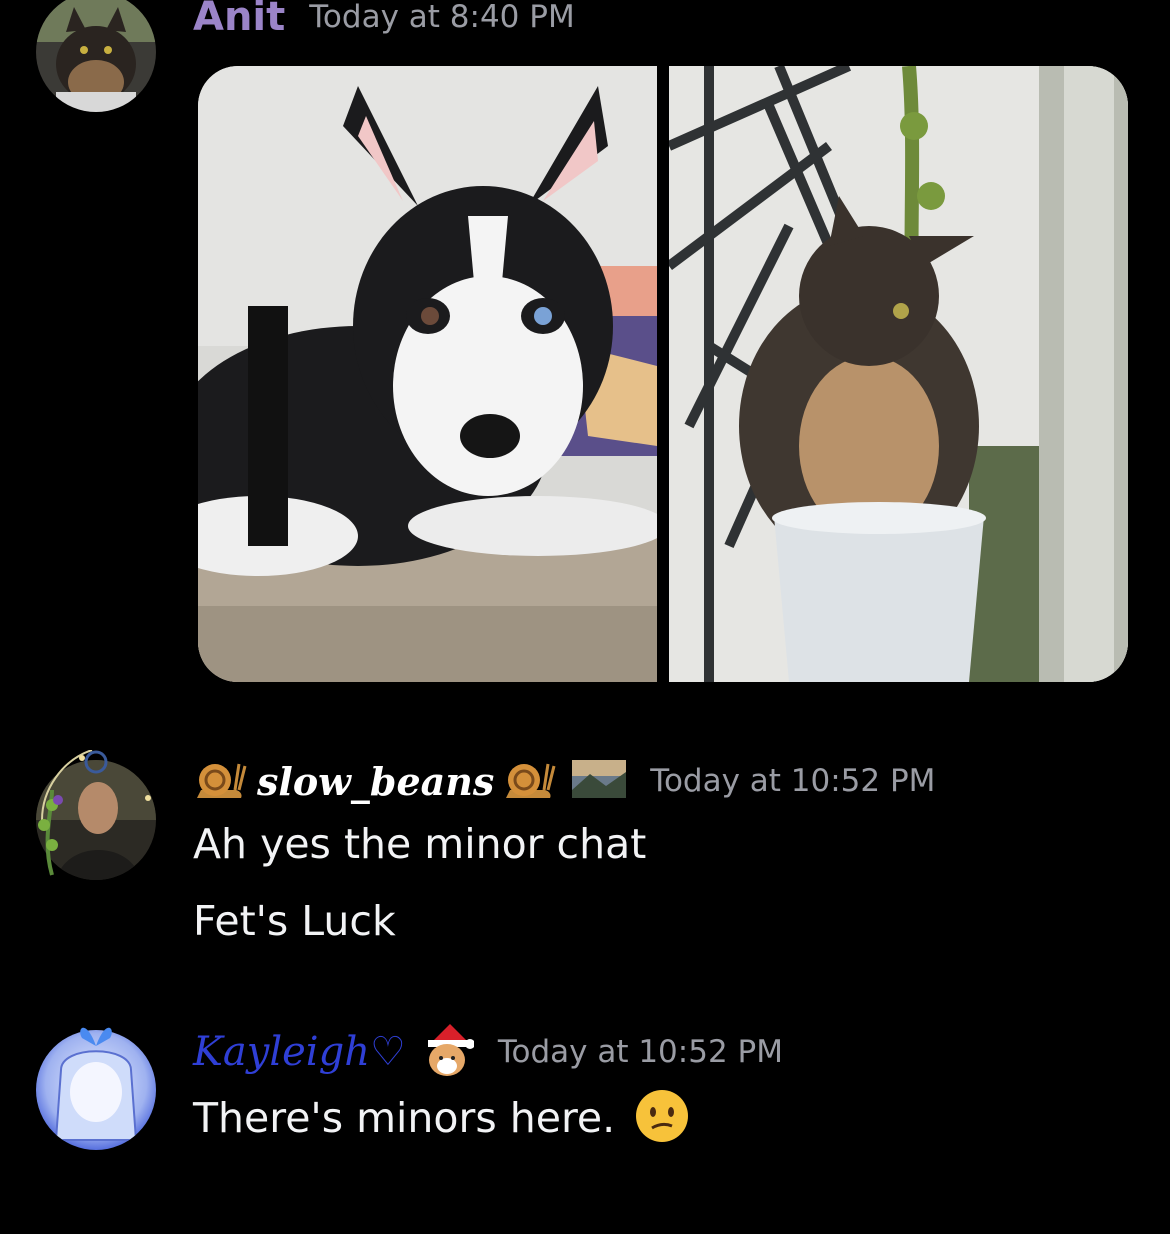 This screenshot has width=1170, height=1234. What do you see at coordinates (442, 17) in the screenshot?
I see `timestamp: Today at 8:40 PM` at bounding box center [442, 17].